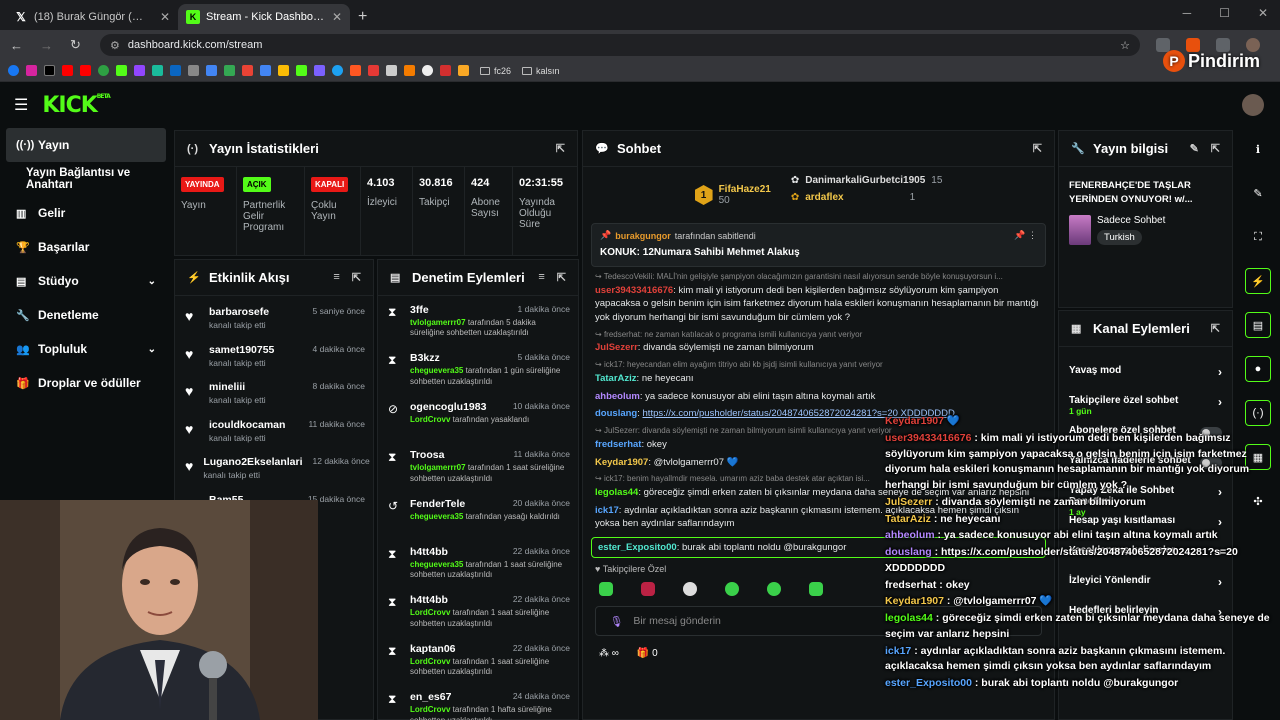 The width and height of the screenshot is (1280, 720). I want to click on forward-icon: →, so click(47, 45).